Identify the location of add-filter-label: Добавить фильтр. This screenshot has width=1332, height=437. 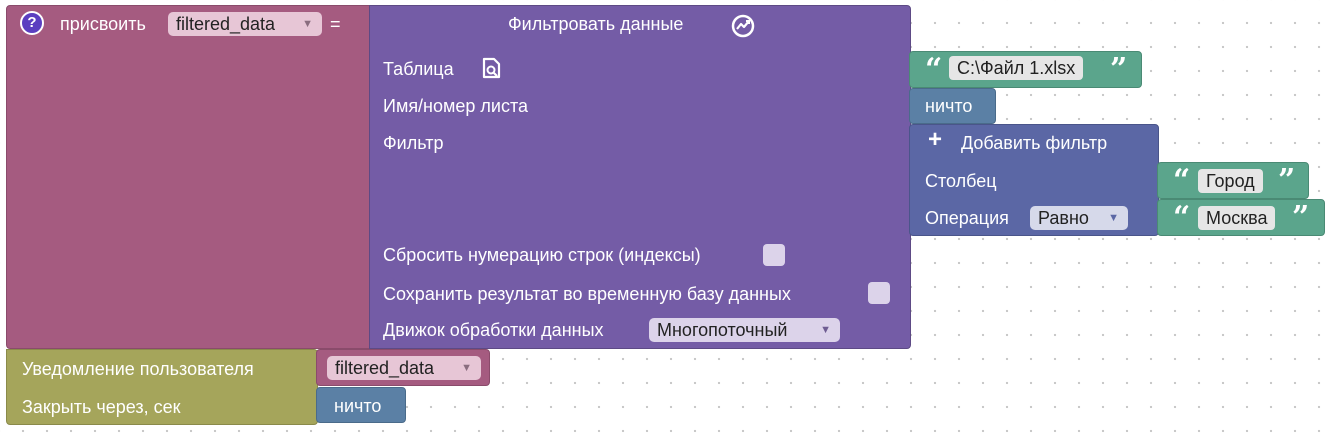
(1034, 143).